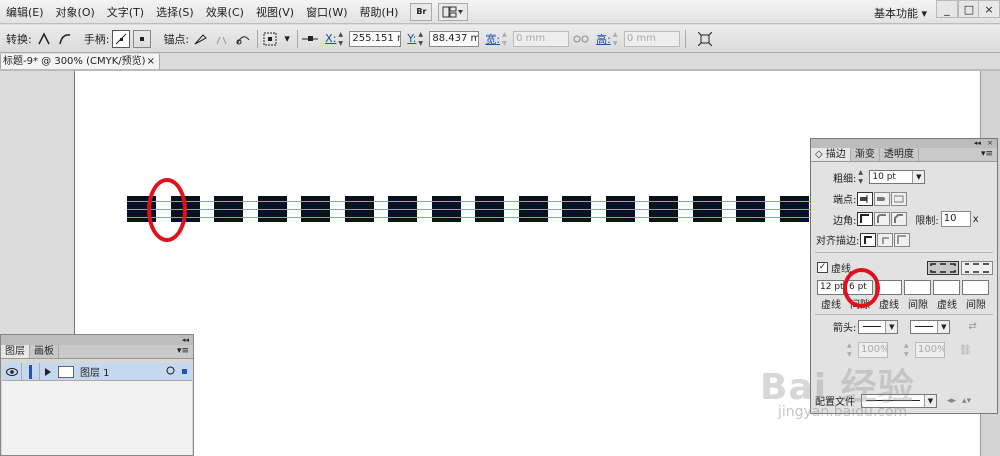 Image resolution: width=1000 pixels, height=456 pixels. Describe the element at coordinates (121, 38) in the screenshot. I see `show-handles-icon` at that location.